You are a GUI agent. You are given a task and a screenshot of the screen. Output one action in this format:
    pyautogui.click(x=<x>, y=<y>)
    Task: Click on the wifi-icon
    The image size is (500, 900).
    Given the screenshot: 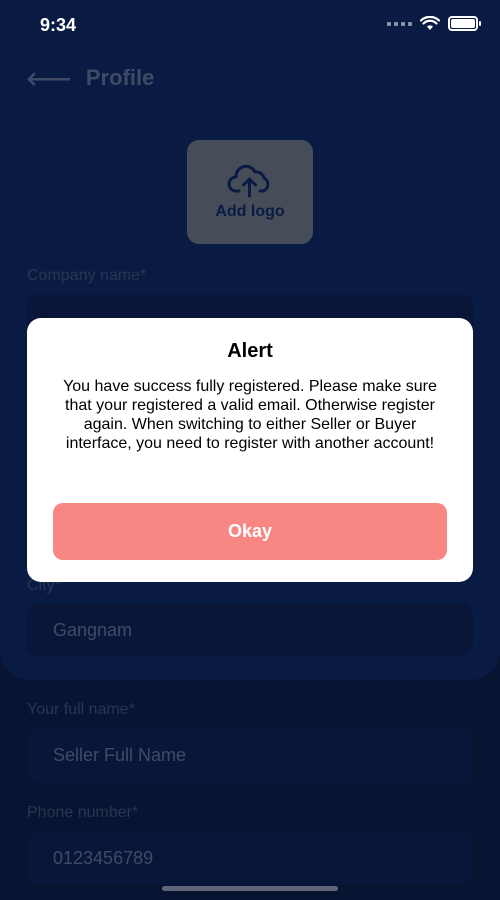 What is the action you would take?
    pyautogui.click(x=430, y=23)
    